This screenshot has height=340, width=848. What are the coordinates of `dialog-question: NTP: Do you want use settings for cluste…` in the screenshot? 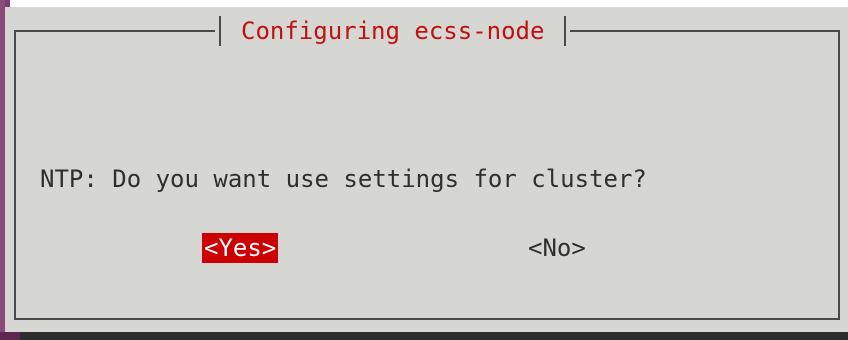 It's located at (343, 179).